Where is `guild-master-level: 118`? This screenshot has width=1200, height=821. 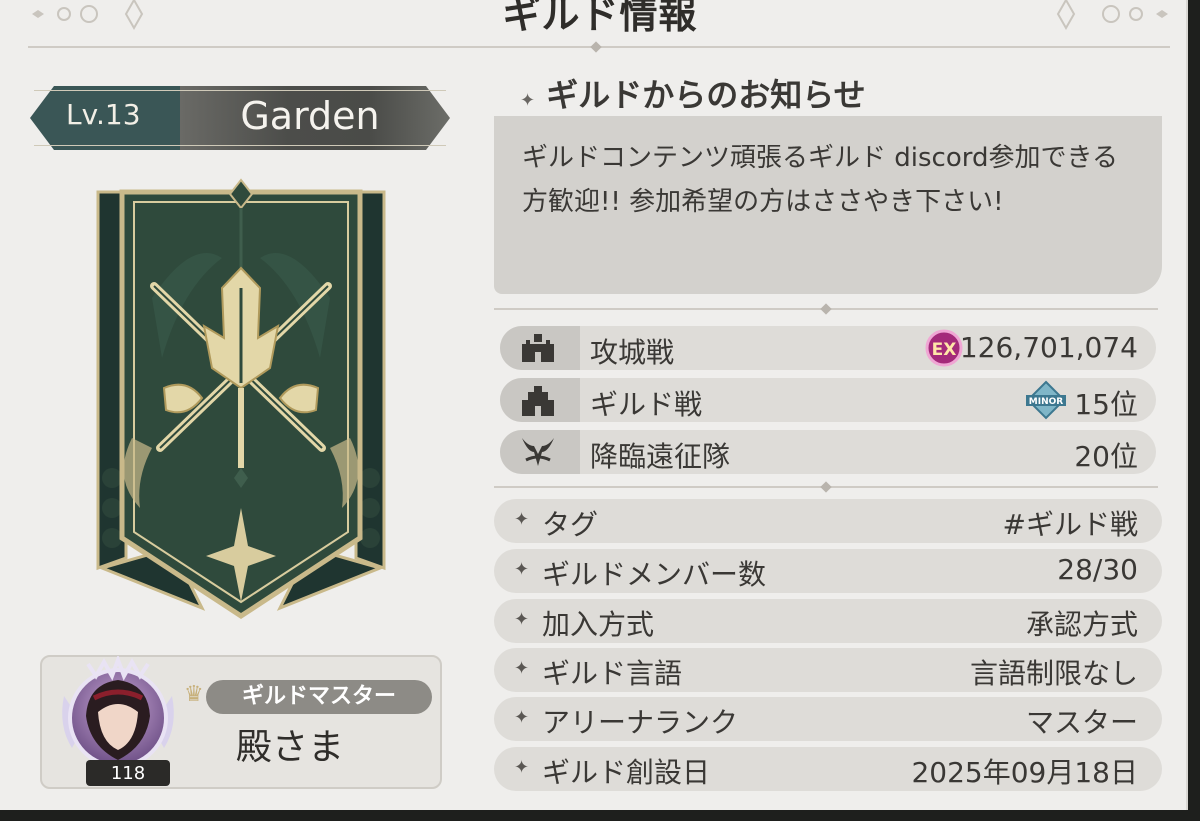
guild-master-level: 118 is located at coordinates (128, 773).